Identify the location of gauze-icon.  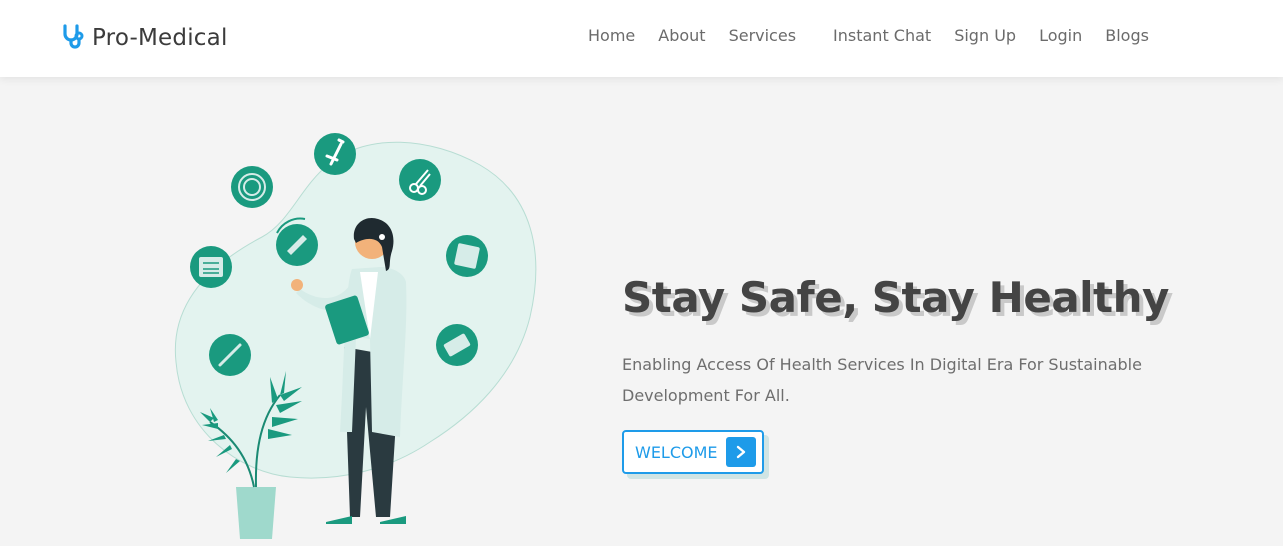
(467, 256).